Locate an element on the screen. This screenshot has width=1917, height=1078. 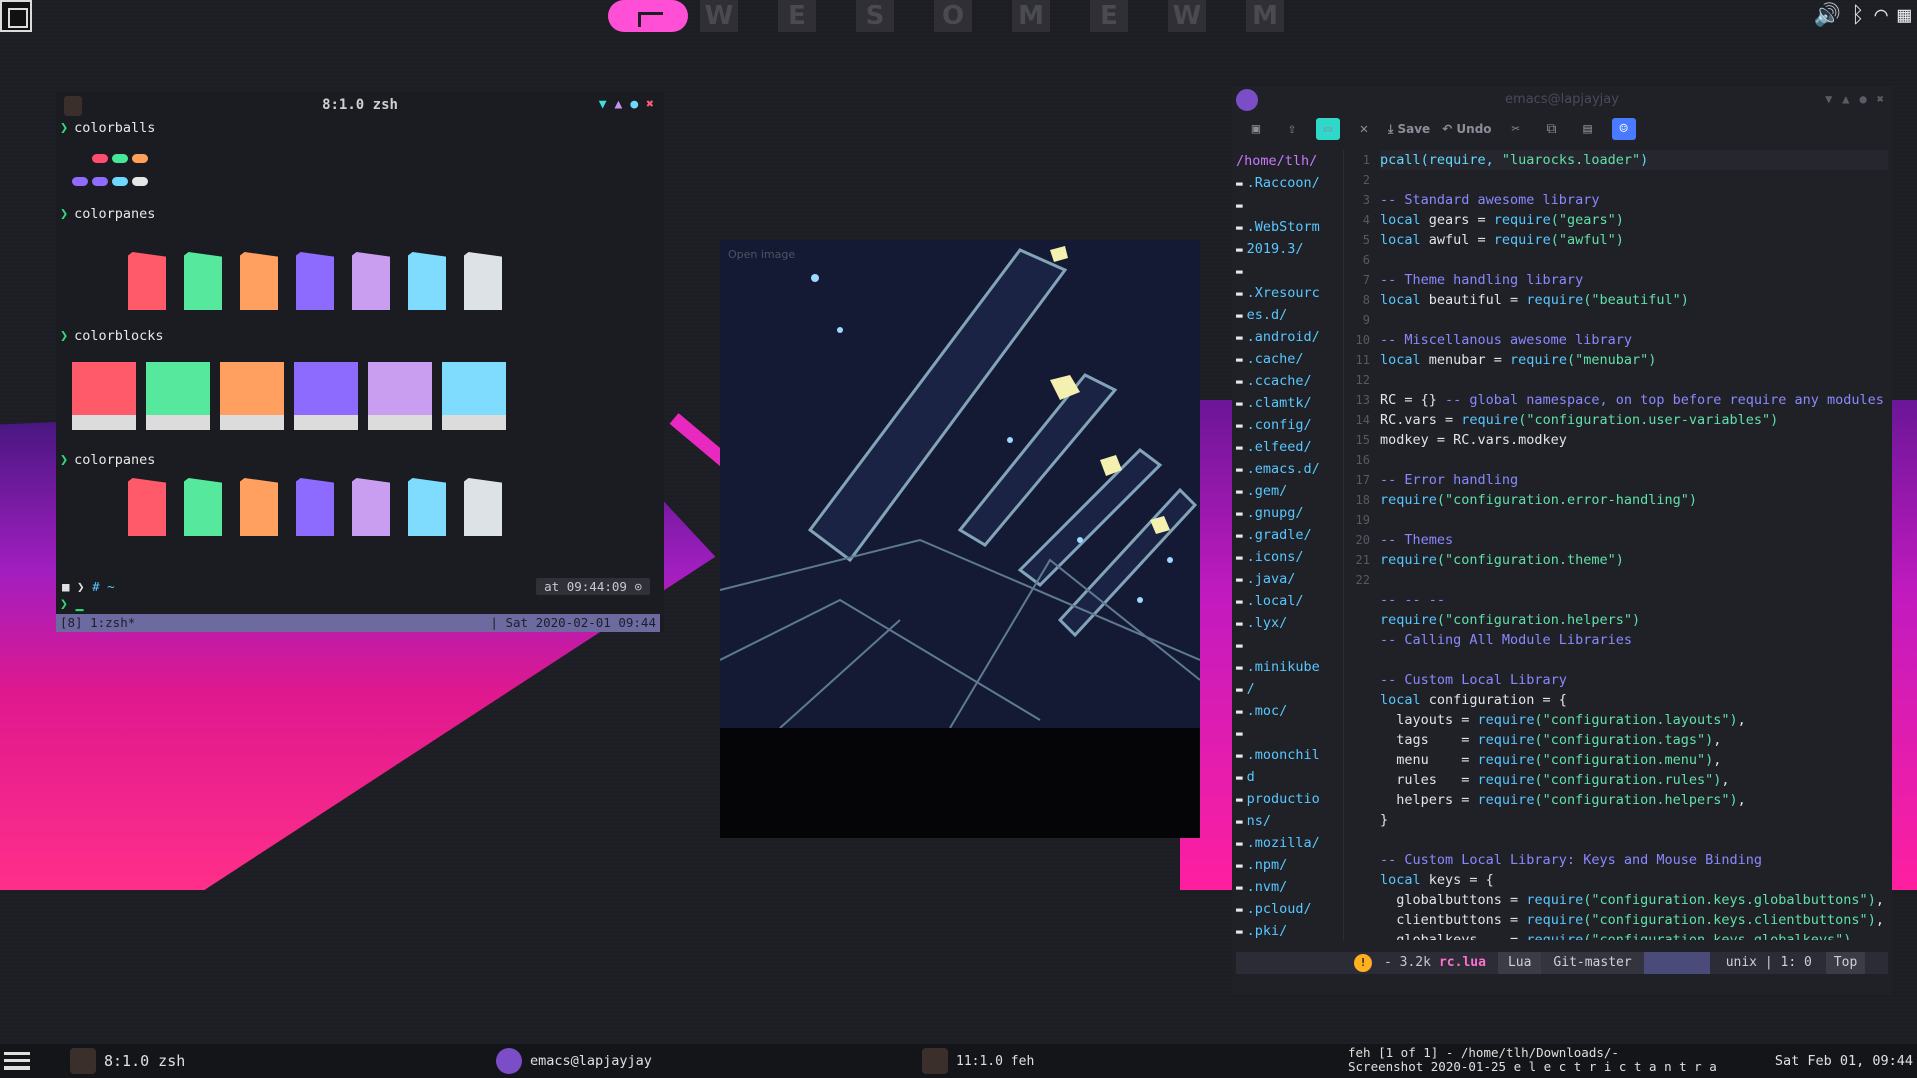
tag-1: W is located at coordinates (719, 16).